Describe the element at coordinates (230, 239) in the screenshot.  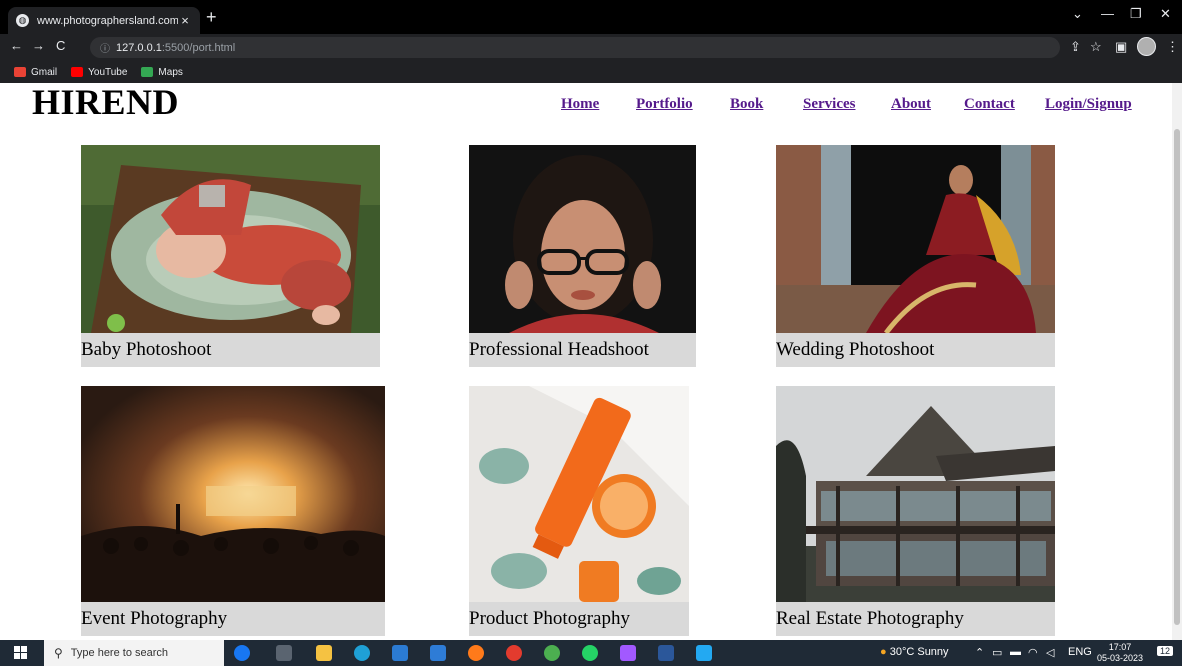
I see `baby-photo` at that location.